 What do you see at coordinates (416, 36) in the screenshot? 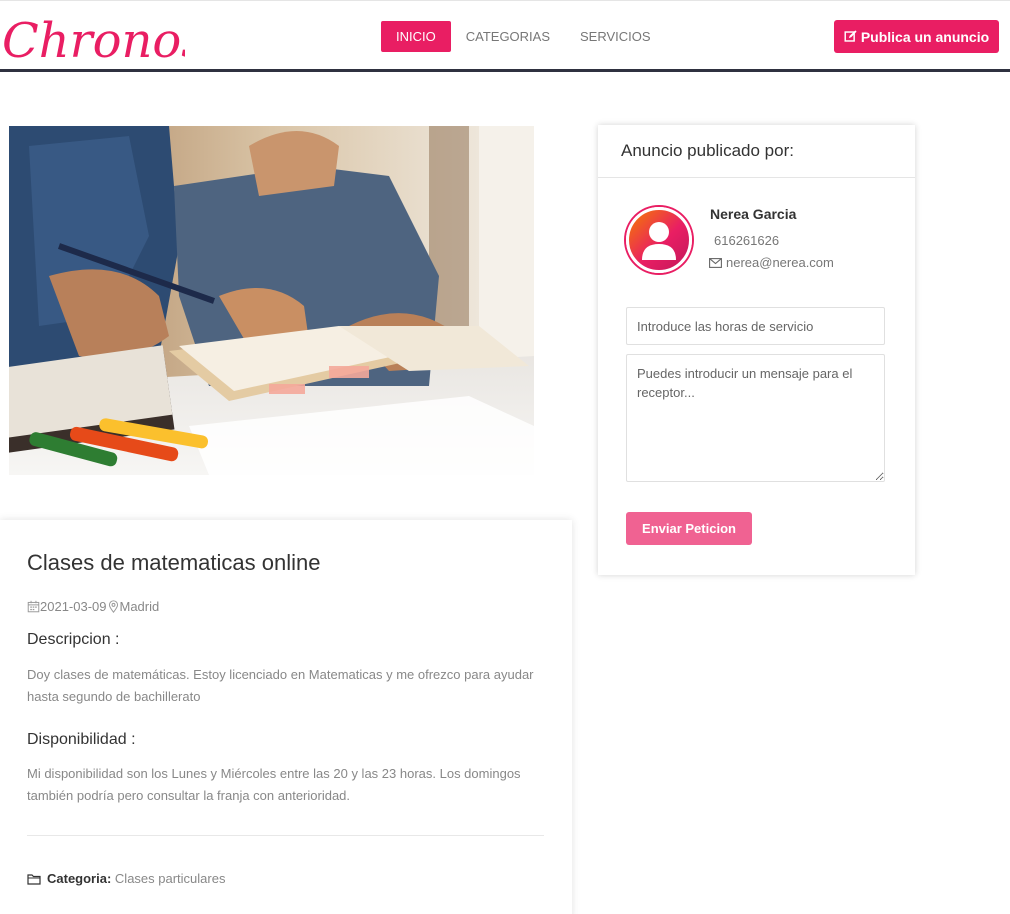
I see `nav-item-inicio: INICIO` at bounding box center [416, 36].